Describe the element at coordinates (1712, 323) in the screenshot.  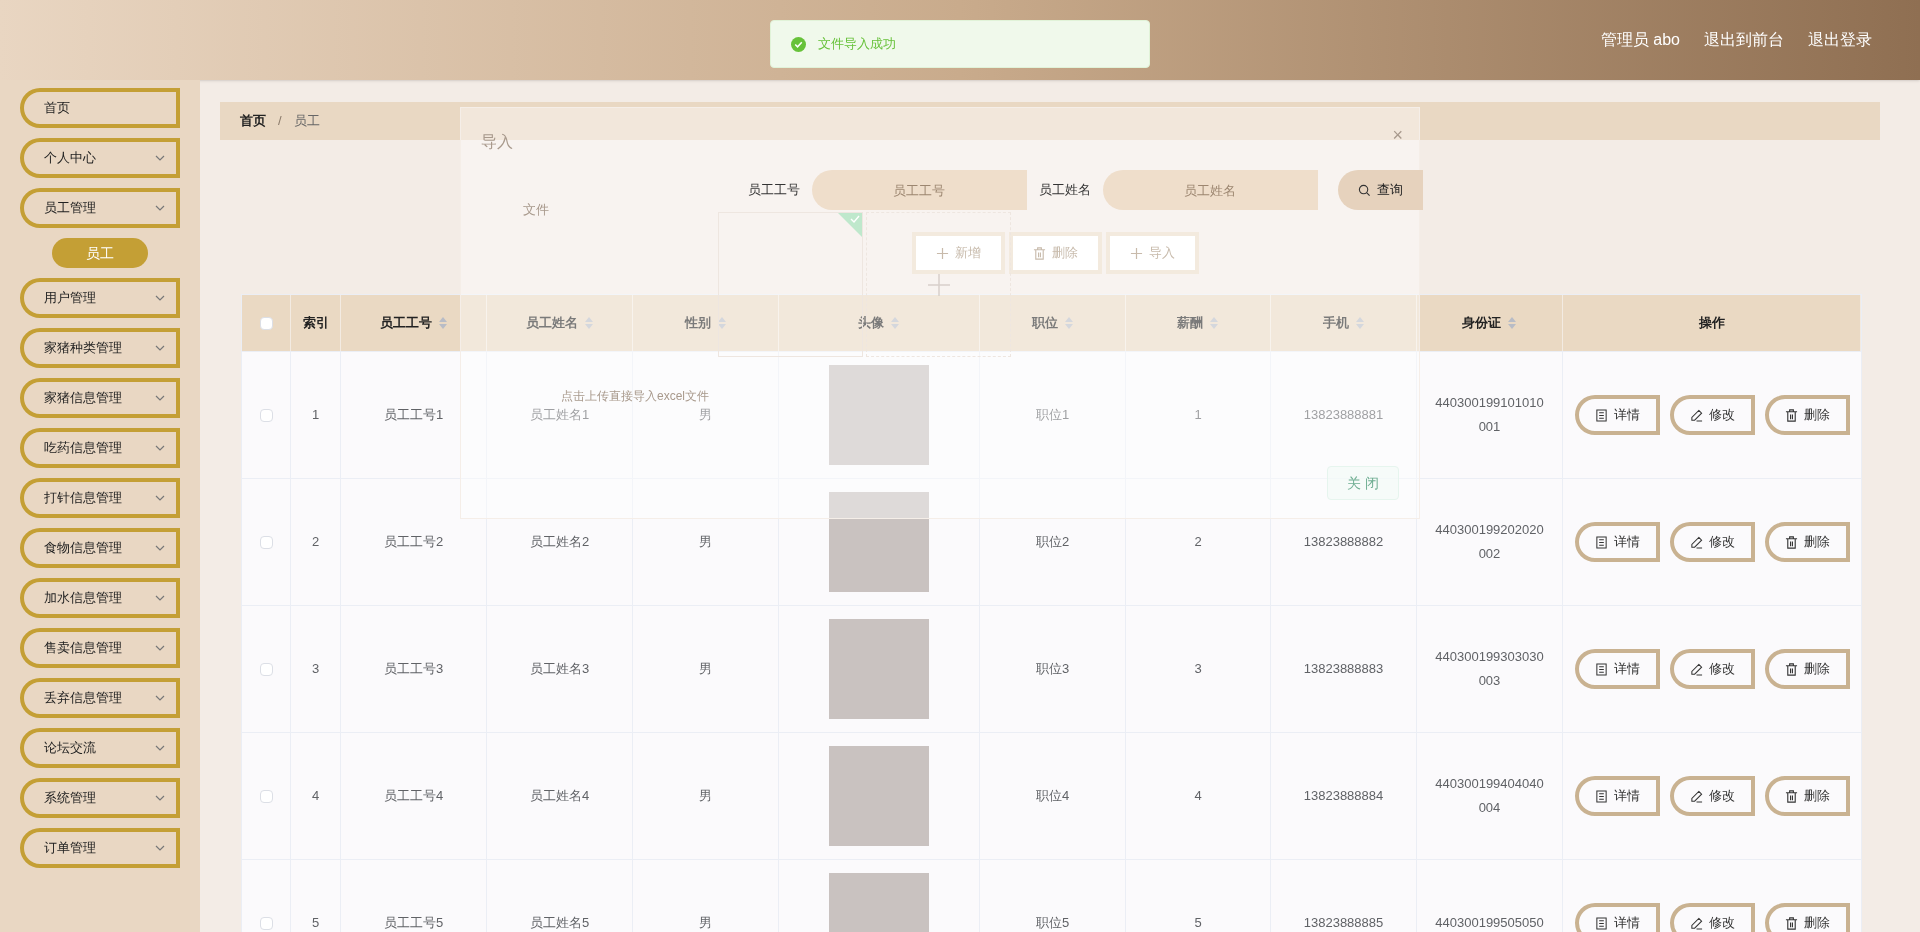
I see `column-header: 操作` at that location.